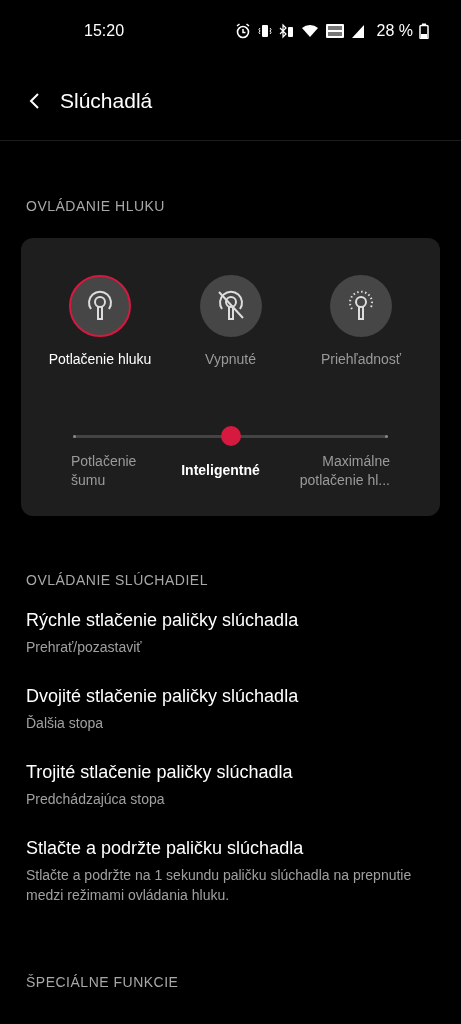 The width and height of the screenshot is (461, 1024). Describe the element at coordinates (100, 306) in the screenshot. I see `earbud-icon` at that location.